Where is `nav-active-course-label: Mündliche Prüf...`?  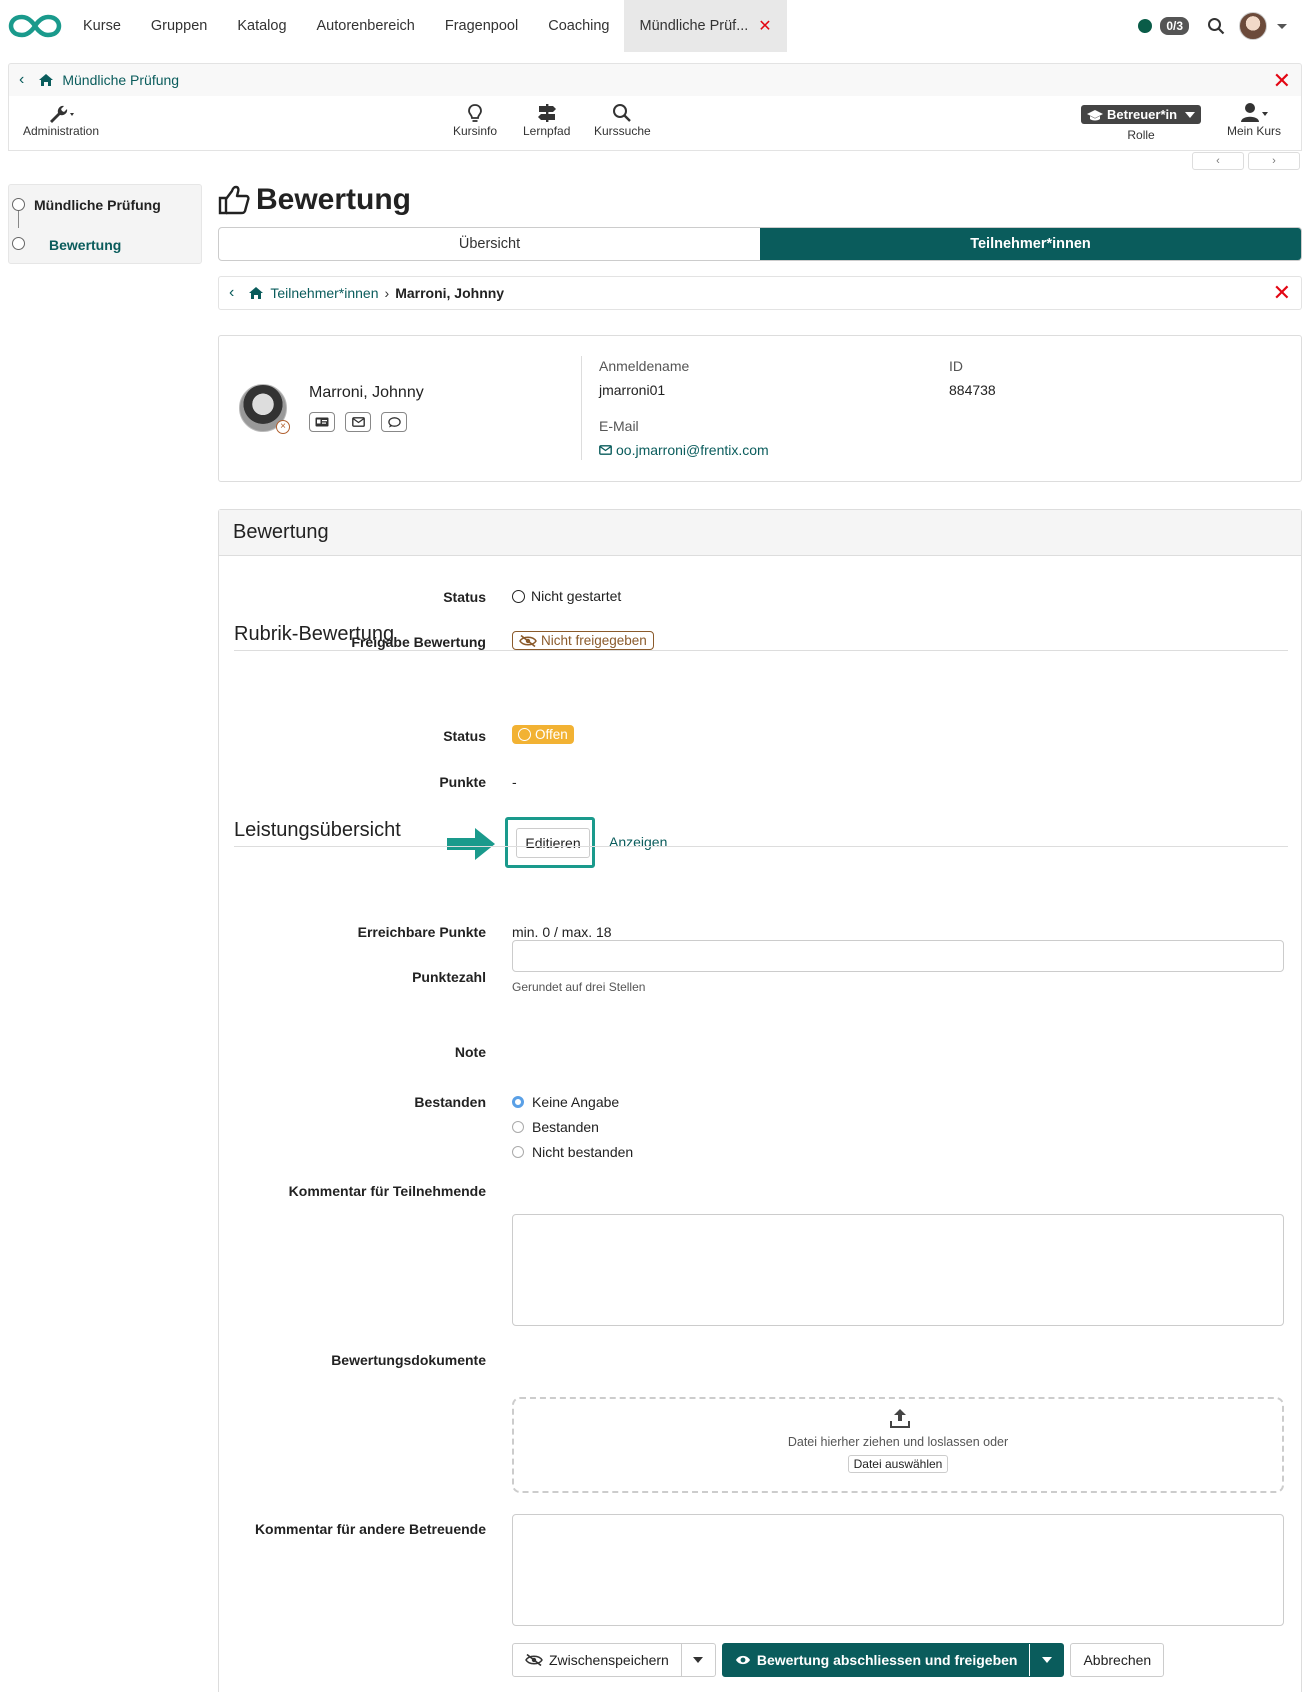 nav-active-course-label: Mündliche Prüf... is located at coordinates (694, 26).